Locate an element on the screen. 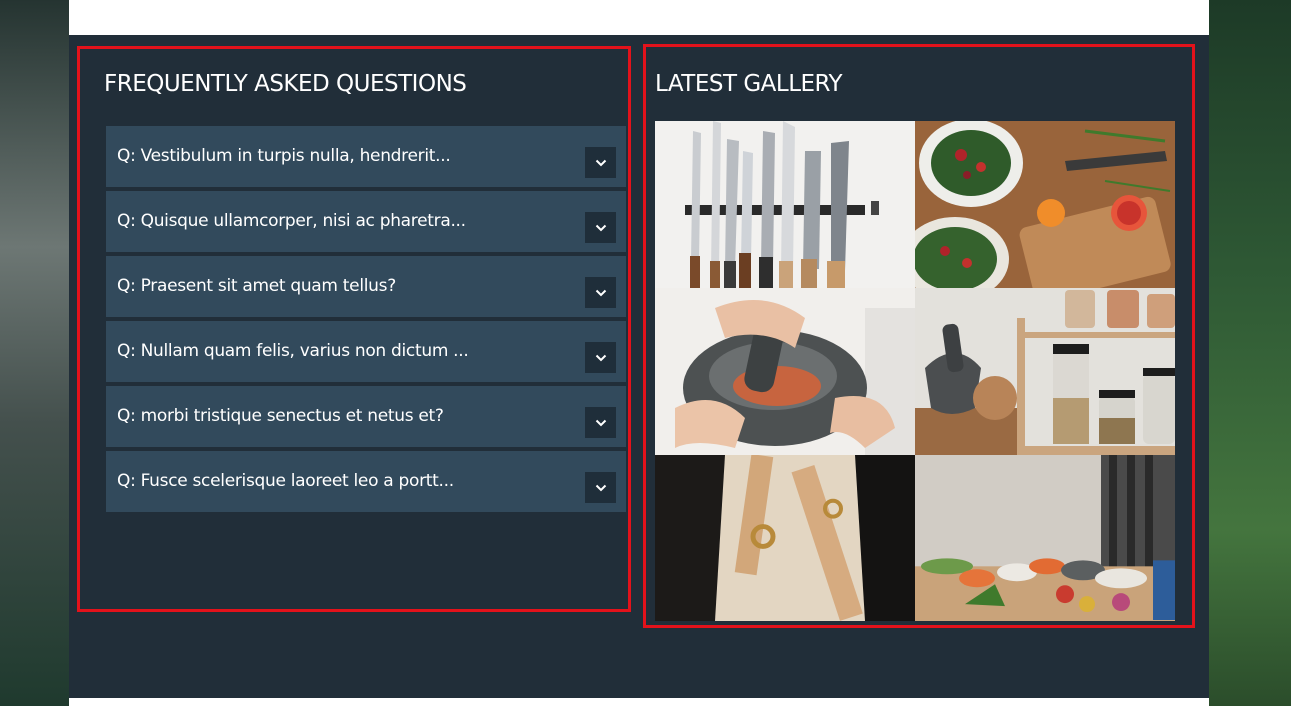 The image size is (1291, 706). faq-question: Q: Praesent sit amet quam tellus? is located at coordinates (256, 286).